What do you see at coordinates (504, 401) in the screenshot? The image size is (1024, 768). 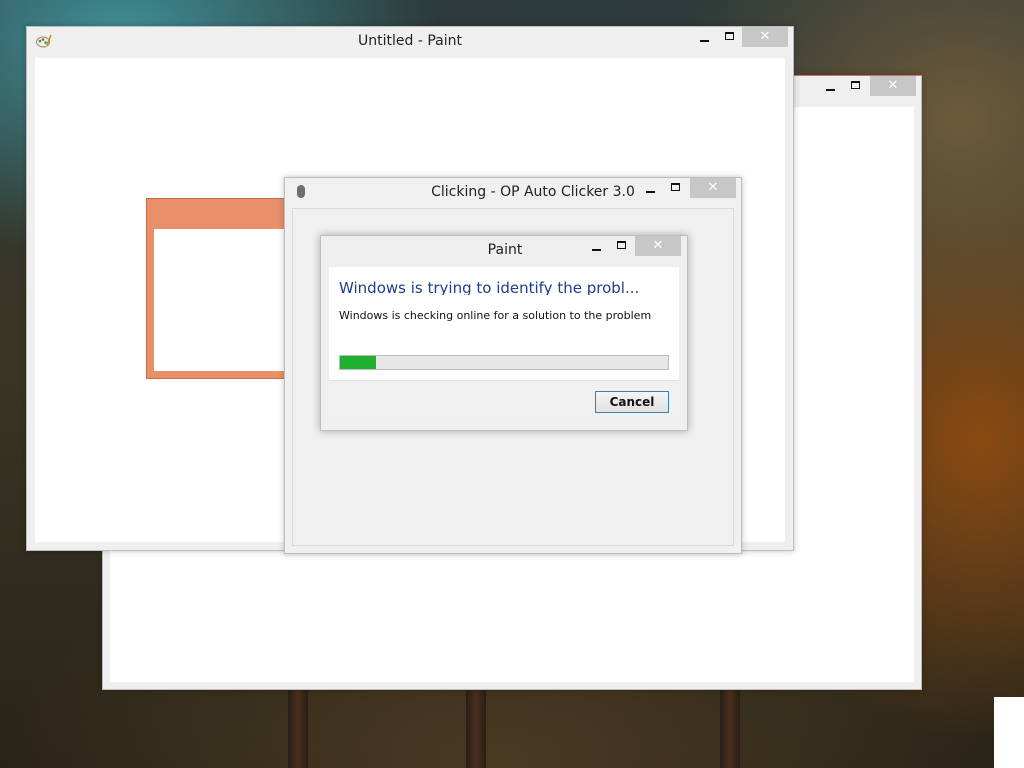 I see `dialog-button-area: Cancel` at bounding box center [504, 401].